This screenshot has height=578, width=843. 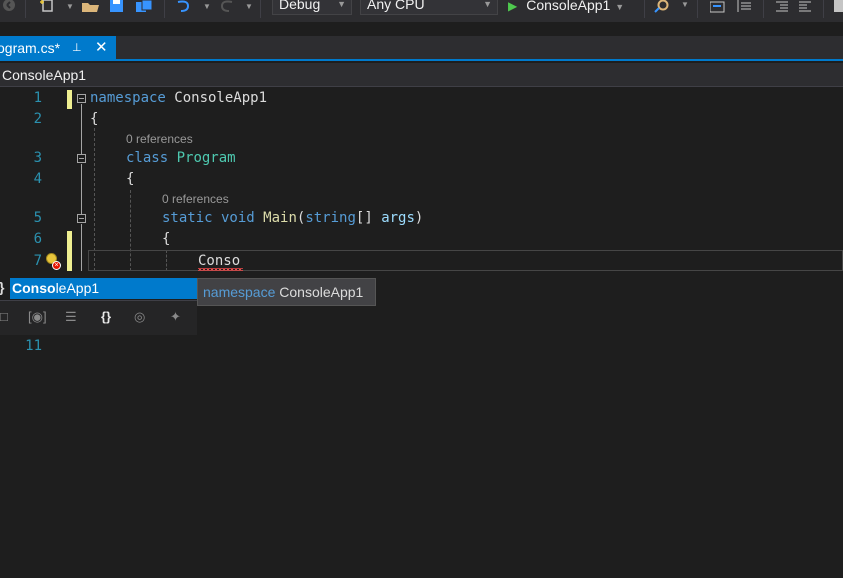 What do you see at coordinates (56, 265) in the screenshot?
I see `error-icon: ×` at bounding box center [56, 265].